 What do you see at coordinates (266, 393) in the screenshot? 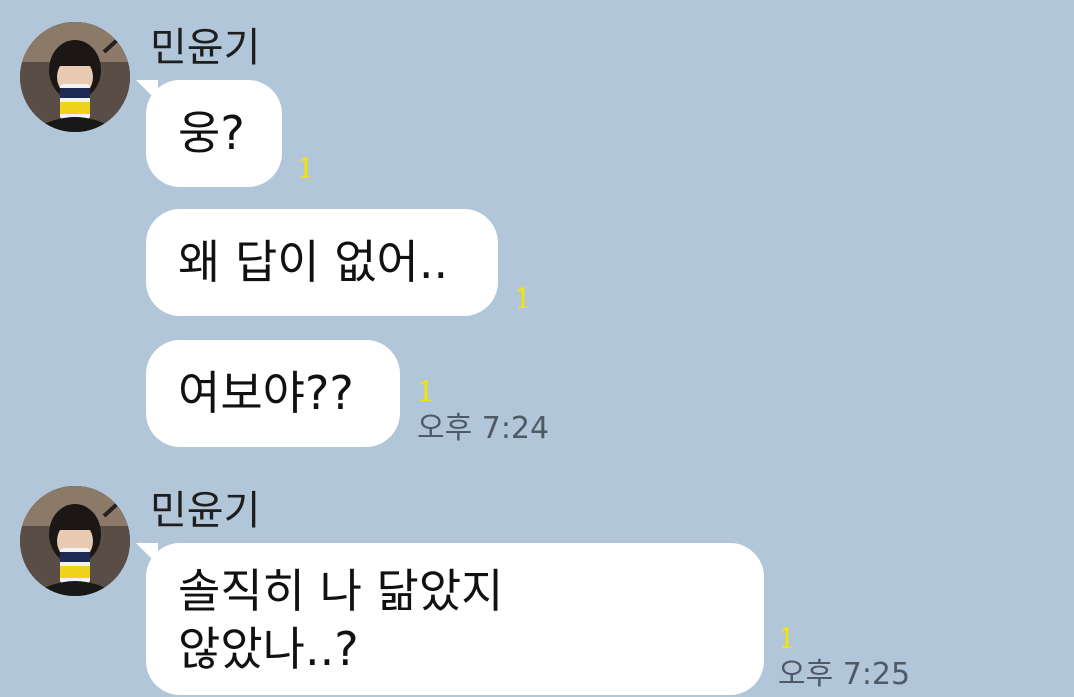
I see `message-text: 여보야??` at bounding box center [266, 393].